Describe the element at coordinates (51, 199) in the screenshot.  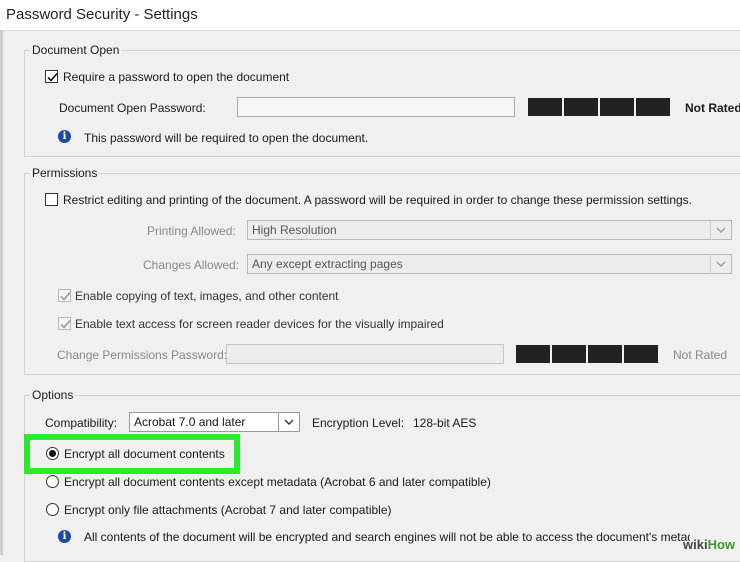
I see `restrict-editing-checkbox` at that location.